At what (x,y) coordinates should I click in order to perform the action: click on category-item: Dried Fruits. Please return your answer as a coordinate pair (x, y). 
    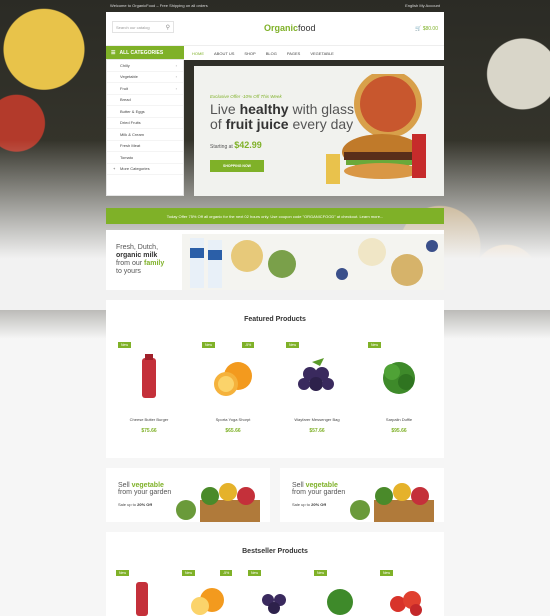
    Looking at the image, I should click on (145, 123).